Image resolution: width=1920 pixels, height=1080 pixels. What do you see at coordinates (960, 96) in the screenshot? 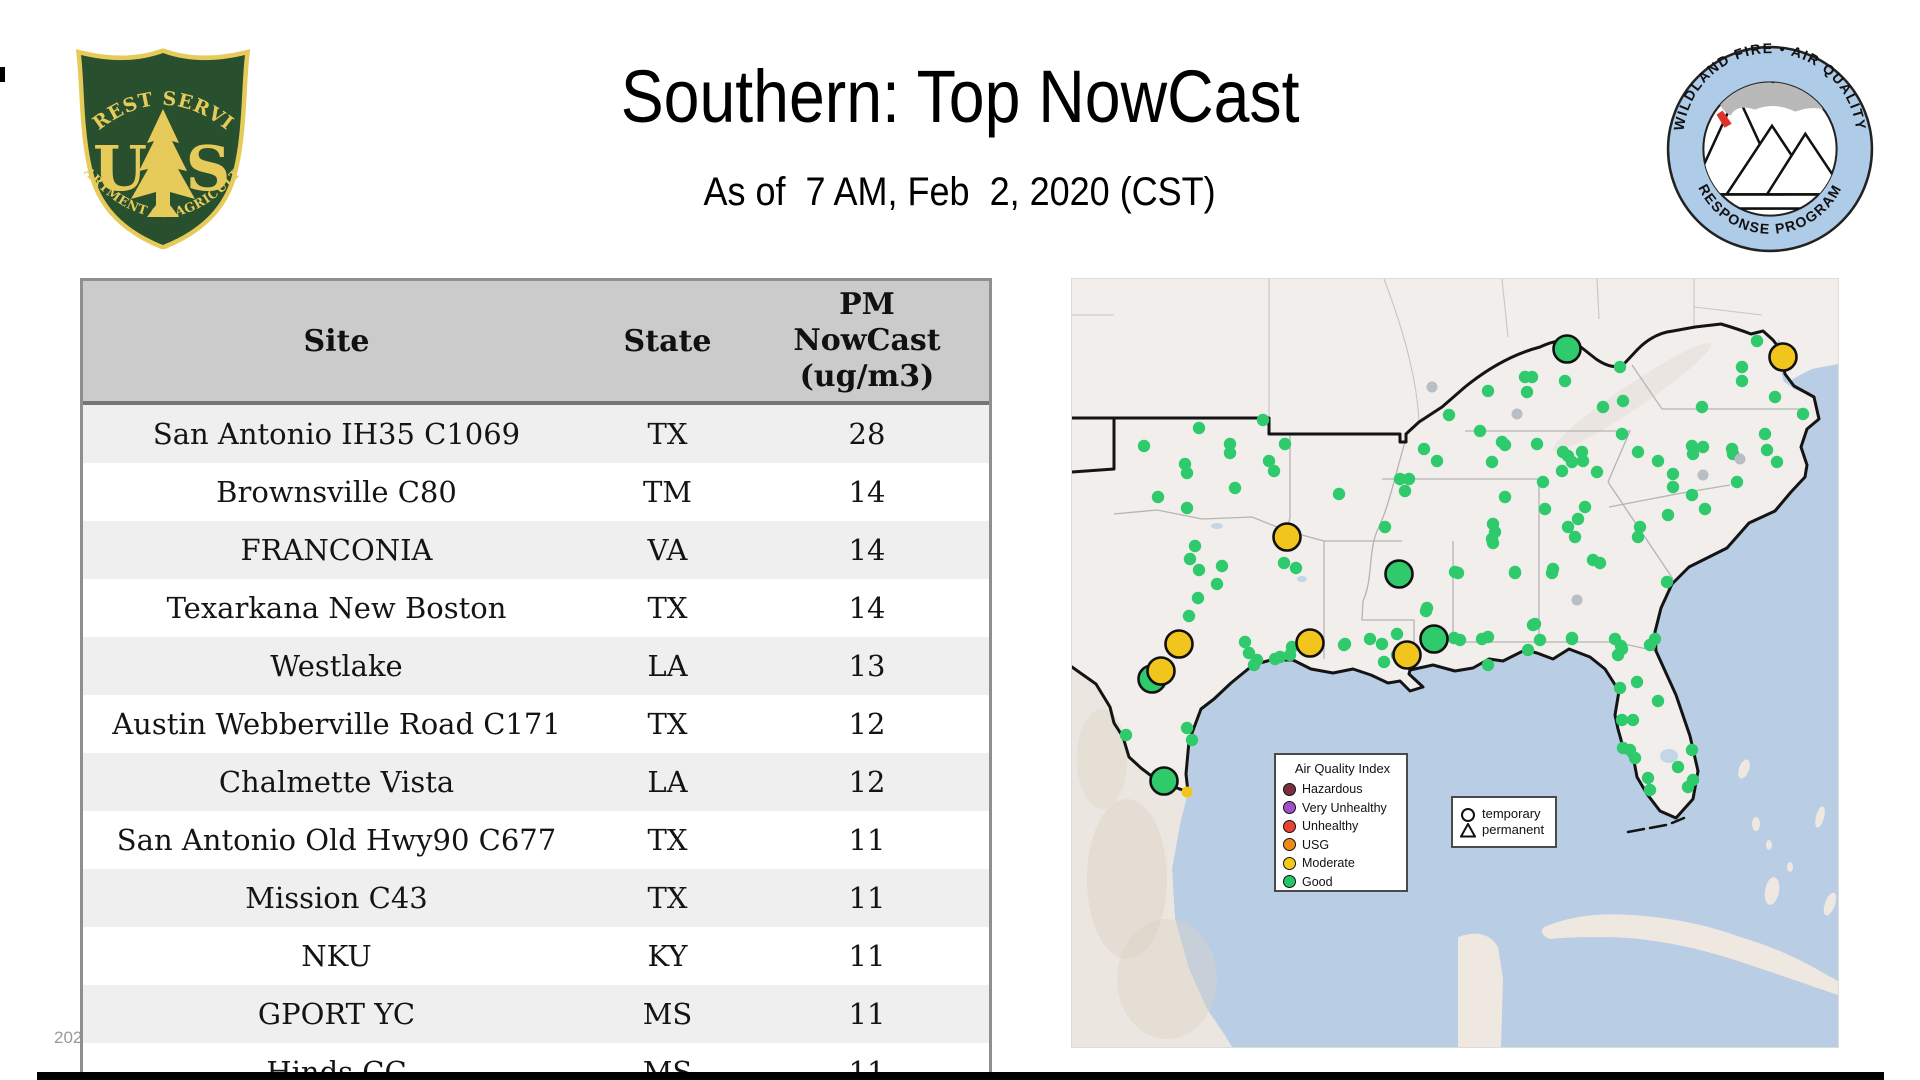
I see `page-title: Southern: Top NowCast` at bounding box center [960, 96].